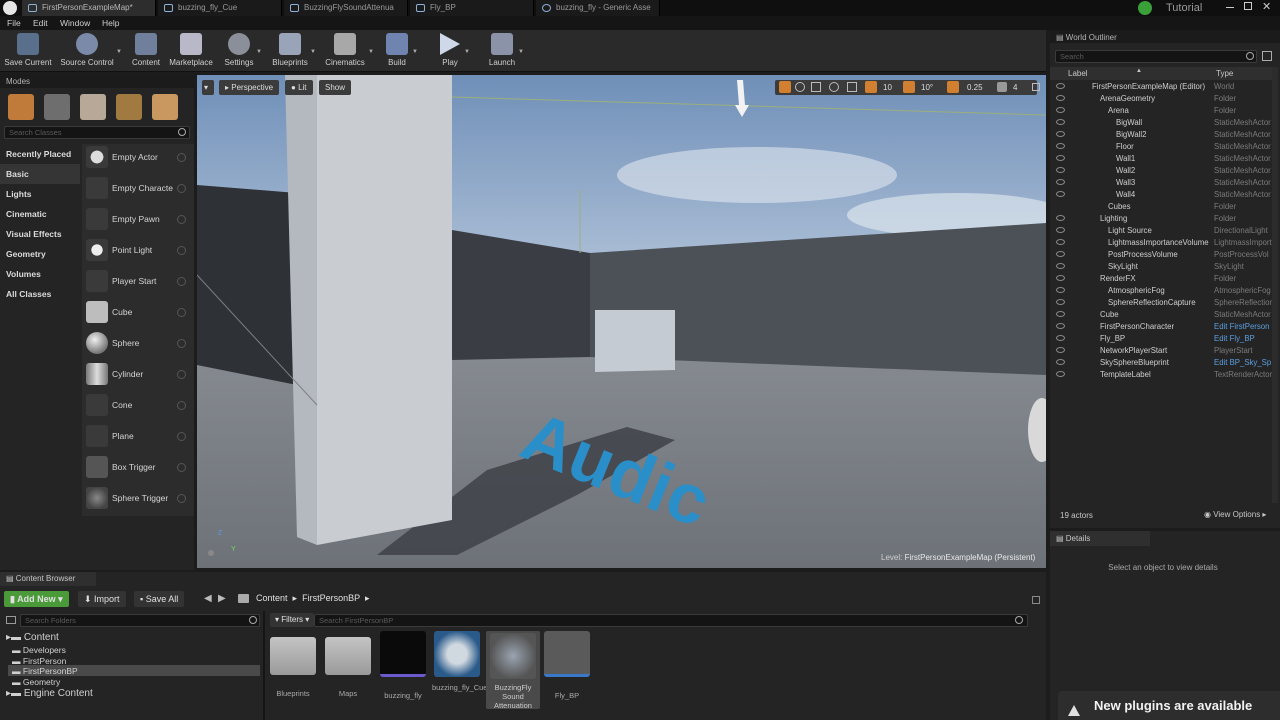 The width and height of the screenshot is (1280, 720). What do you see at coordinates (32, 637) in the screenshot?
I see `tree-item-content: ▸▬ Content` at bounding box center [32, 637].